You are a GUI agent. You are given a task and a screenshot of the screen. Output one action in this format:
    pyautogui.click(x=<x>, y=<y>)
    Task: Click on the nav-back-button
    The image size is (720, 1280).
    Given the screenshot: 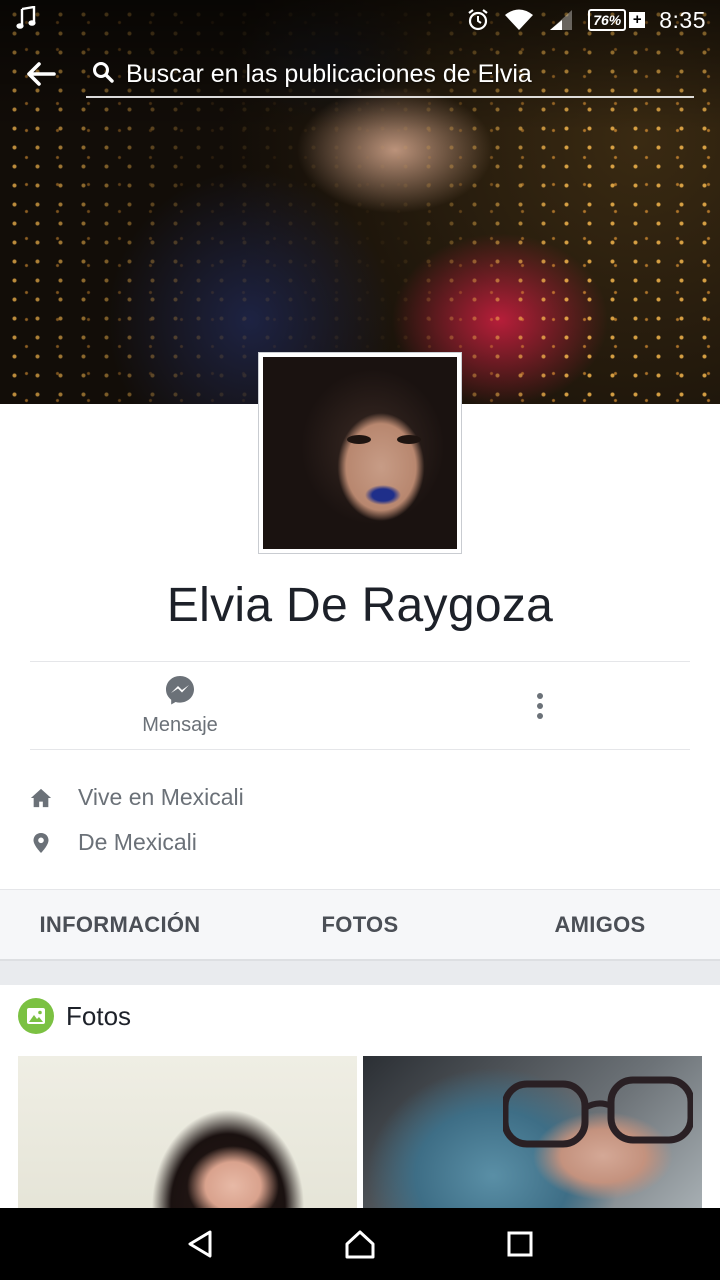 What is the action you would take?
    pyautogui.click(x=200, y=1244)
    